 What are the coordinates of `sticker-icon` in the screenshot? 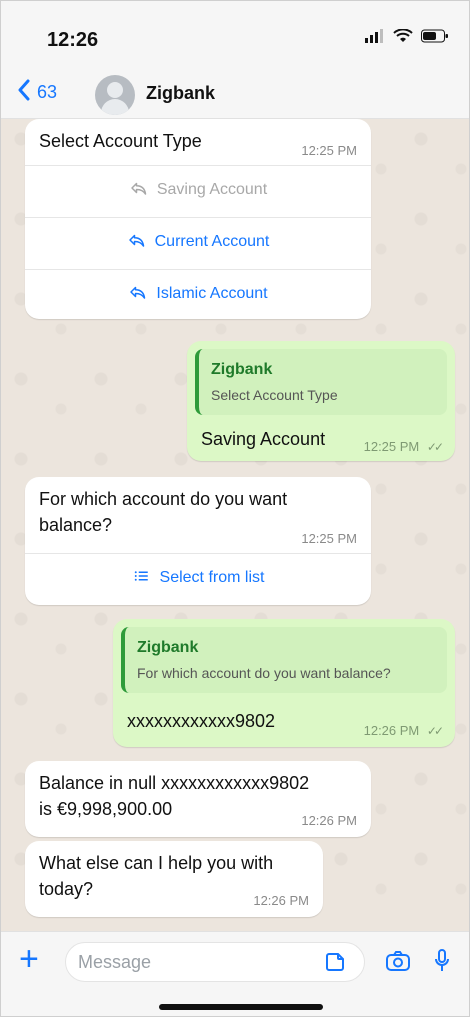 It's located at (335, 962).